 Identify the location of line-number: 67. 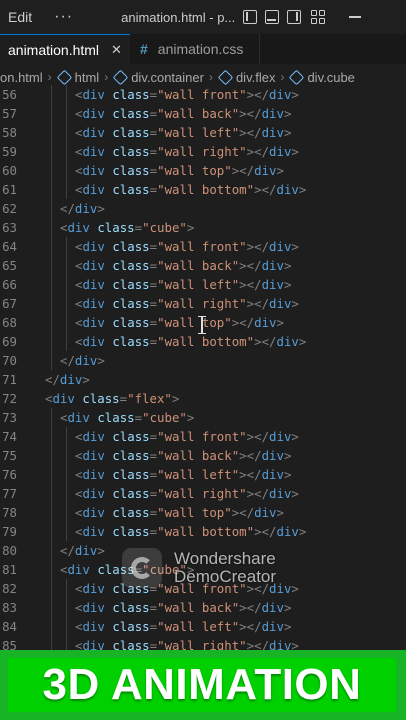
(9, 303).